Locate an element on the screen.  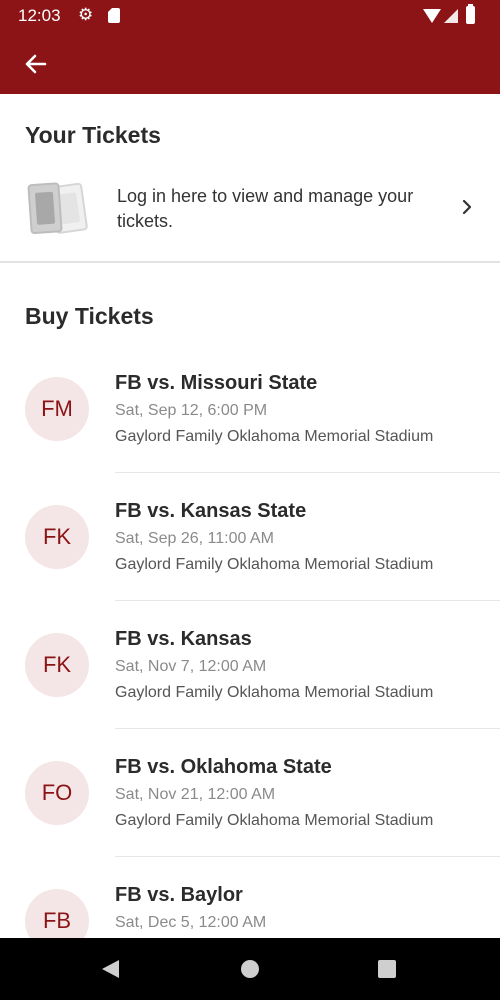
event-avatar: FO is located at coordinates (57, 793).